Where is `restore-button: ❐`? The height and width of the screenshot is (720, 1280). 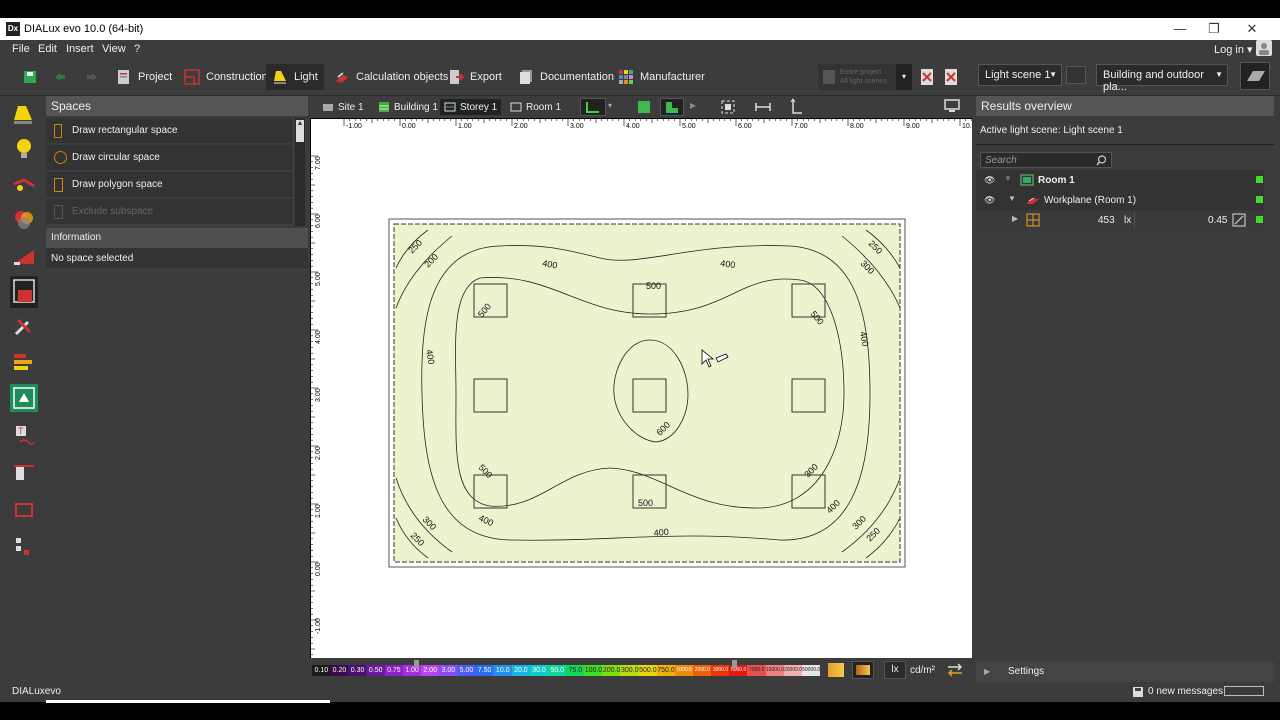
restore-button: ❐ is located at coordinates (1214, 29).